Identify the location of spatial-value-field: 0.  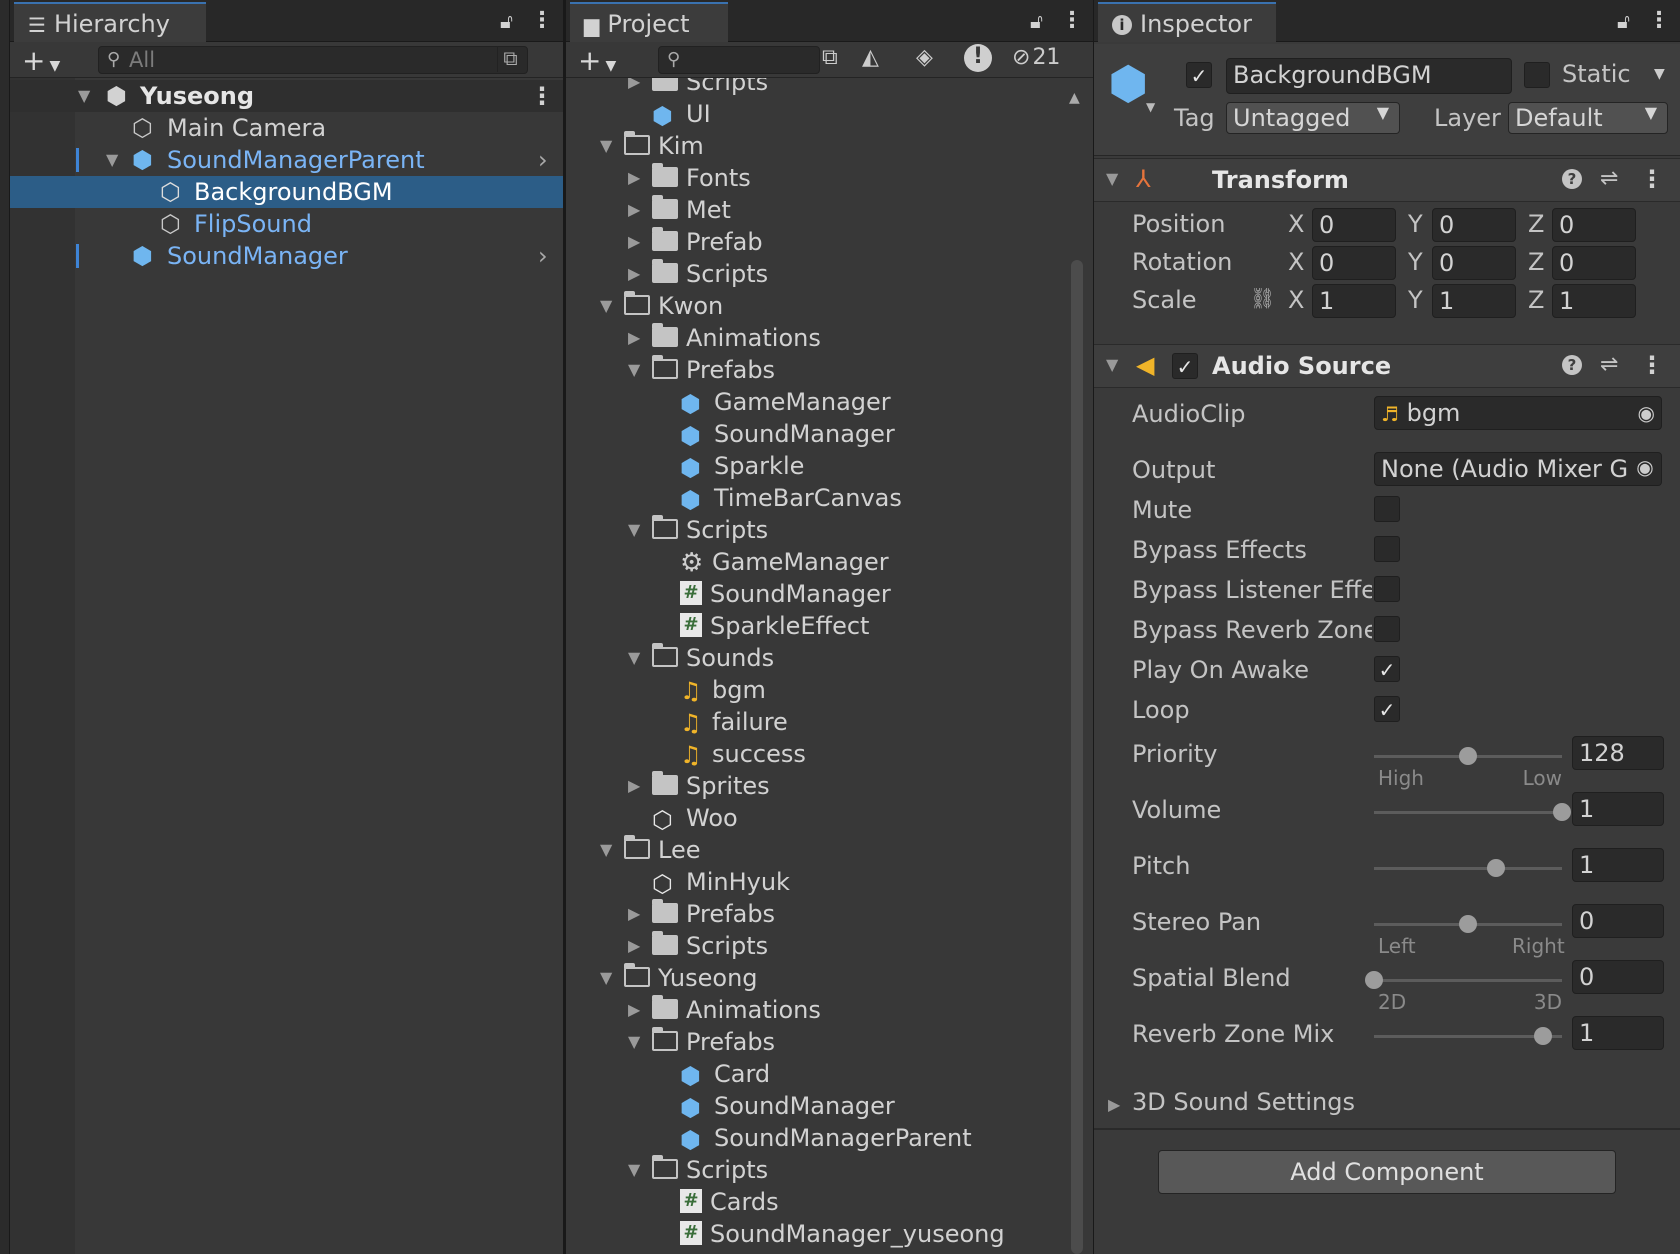
(1618, 977).